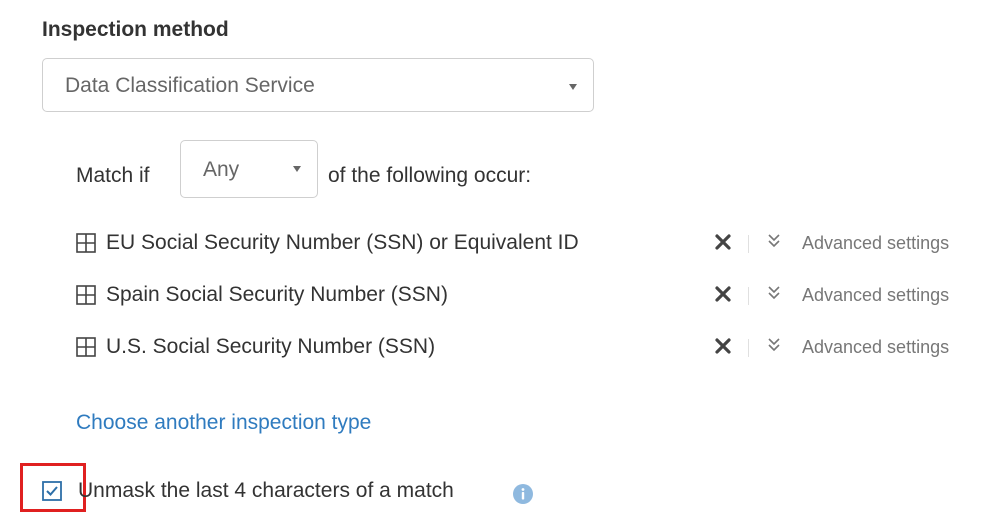 This screenshot has width=996, height=512. What do you see at coordinates (266, 490) in the screenshot?
I see `unmask-label: Unmask the last 4 characters of a match` at bounding box center [266, 490].